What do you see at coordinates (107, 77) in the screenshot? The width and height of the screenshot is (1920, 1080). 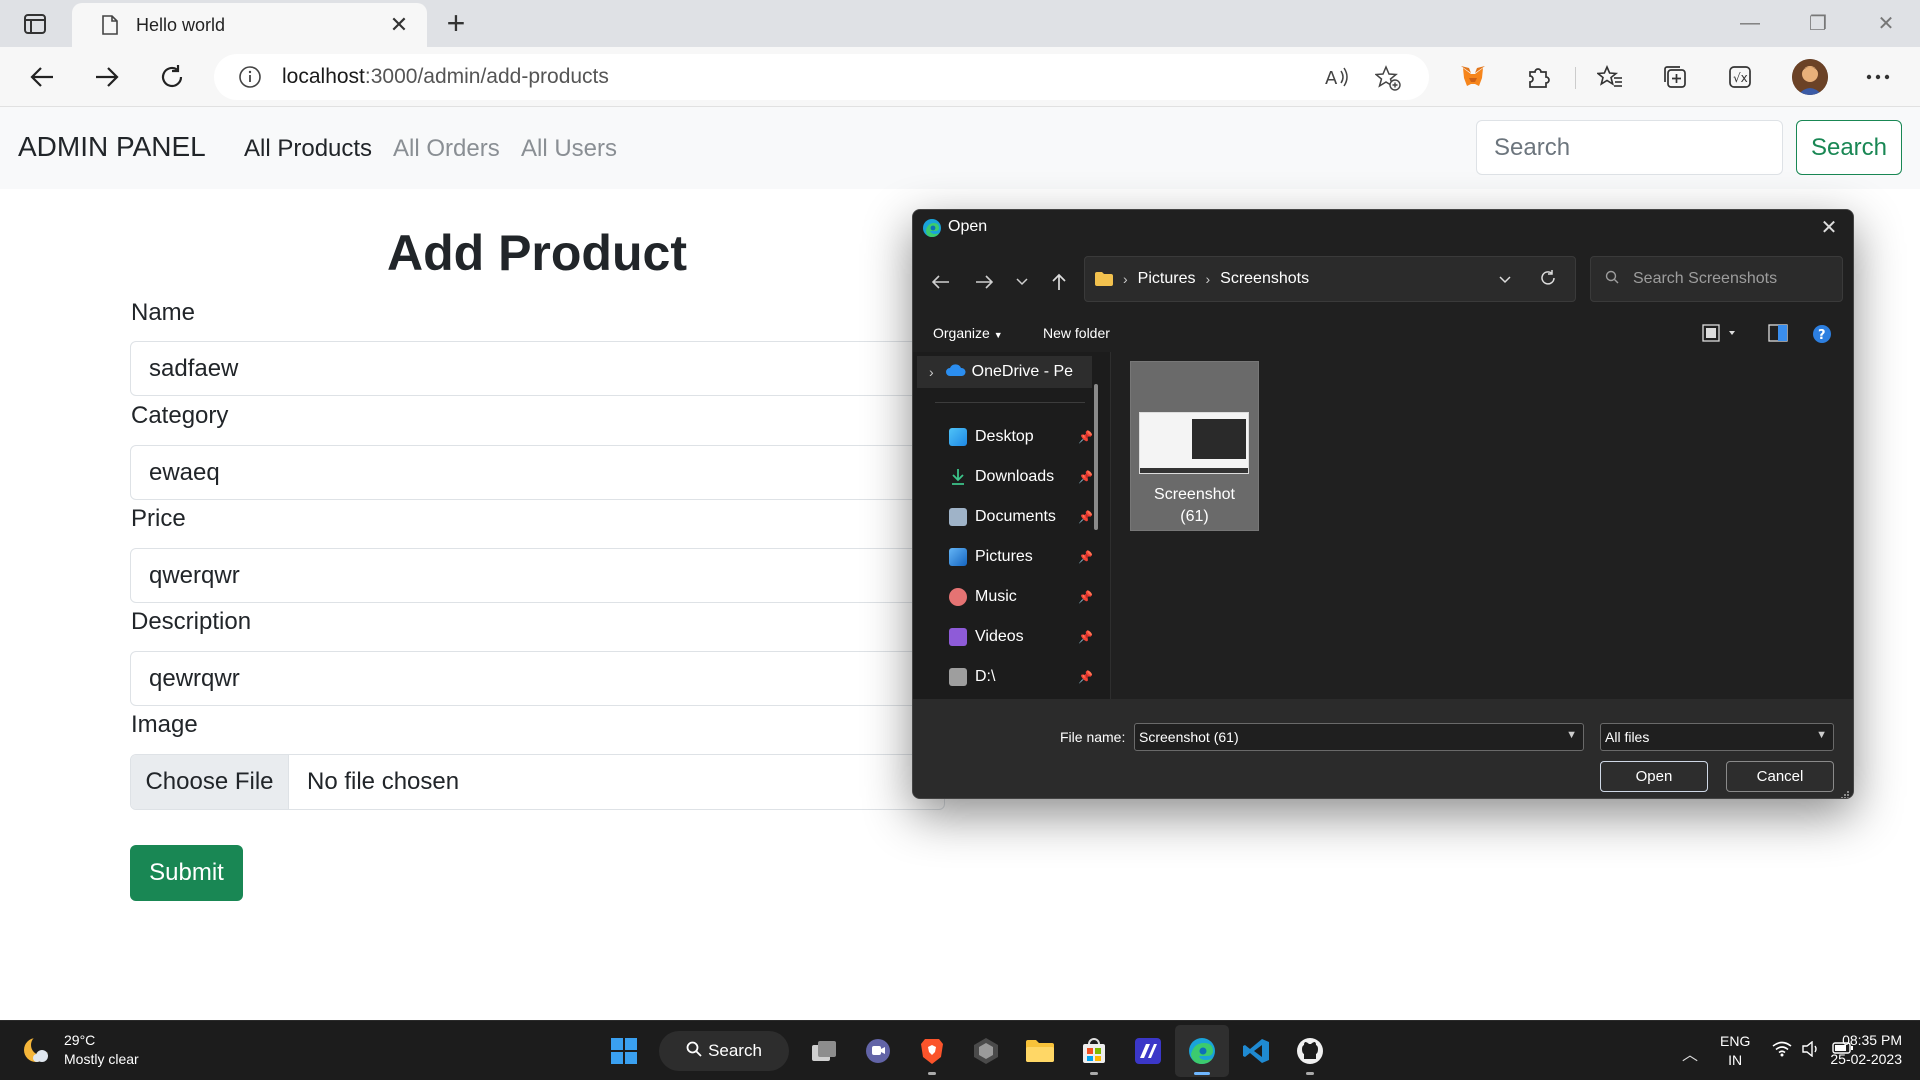 I see `forward-icon` at bounding box center [107, 77].